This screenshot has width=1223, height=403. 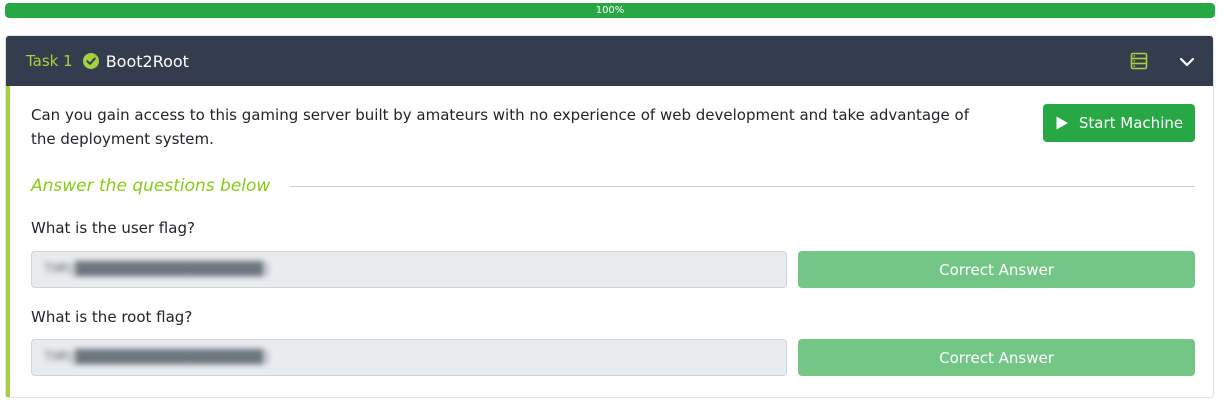 What do you see at coordinates (409, 269) in the screenshot?
I see `answer-input-user-flag: THM{████████████████████████}` at bounding box center [409, 269].